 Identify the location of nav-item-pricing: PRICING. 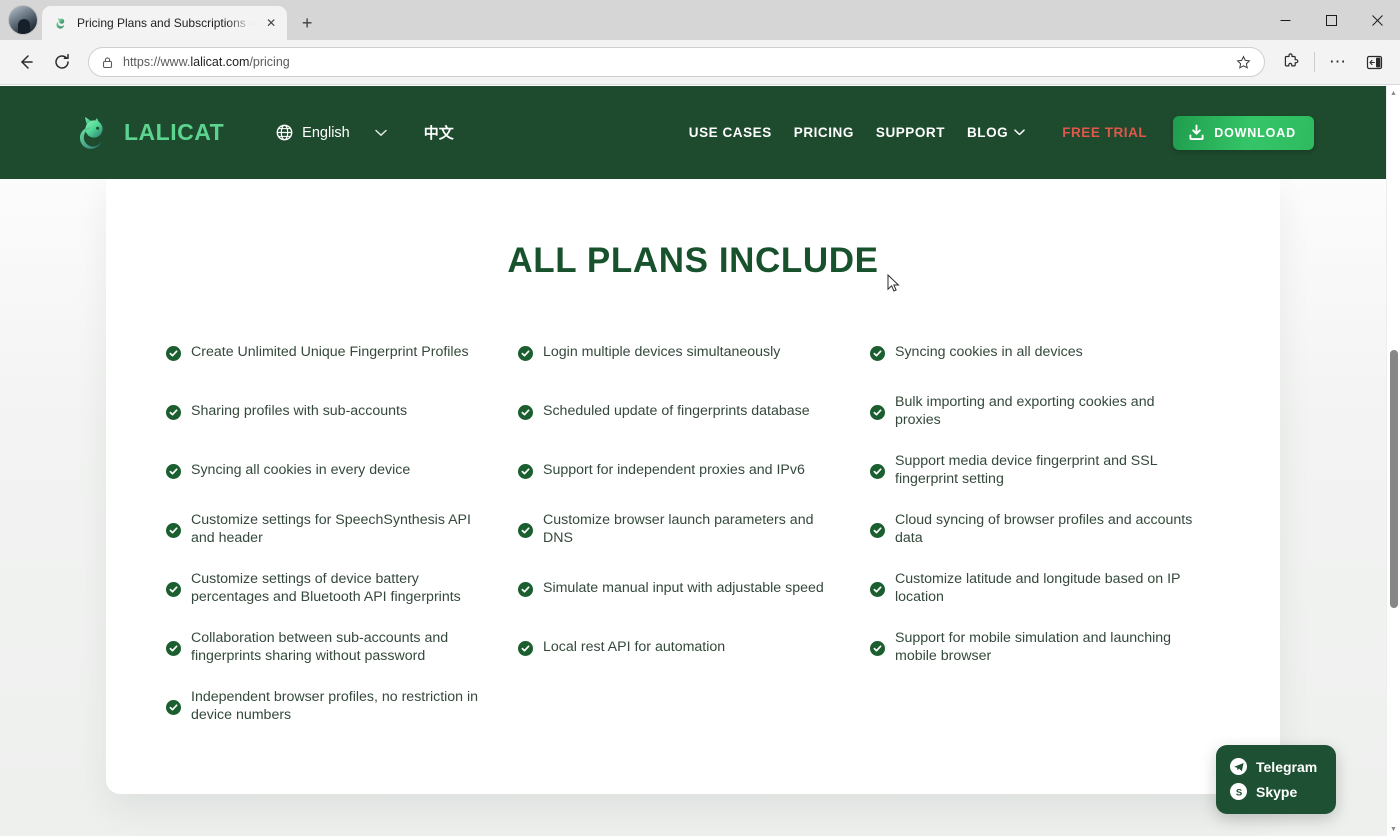
(824, 132).